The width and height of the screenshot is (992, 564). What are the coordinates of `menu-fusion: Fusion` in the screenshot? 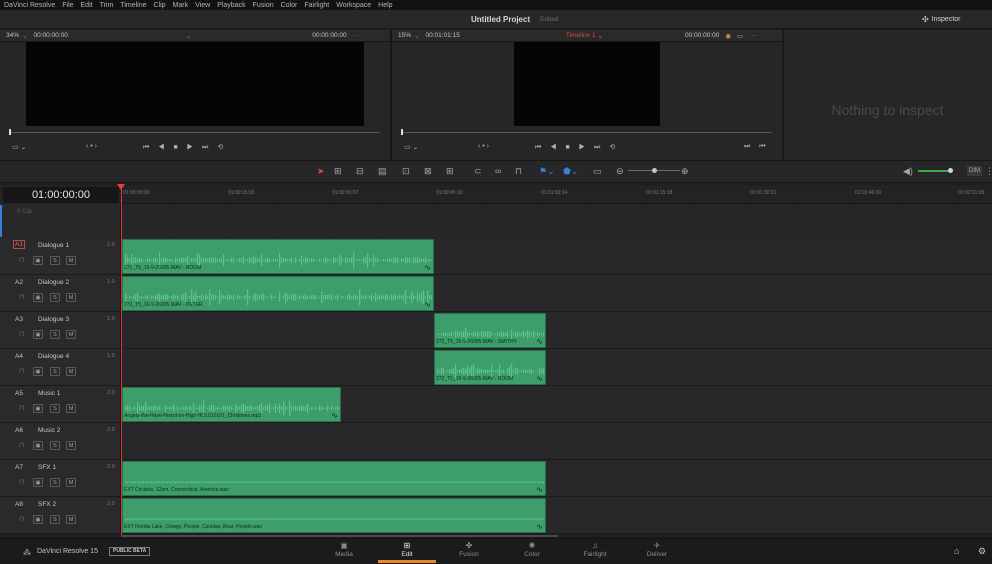 It's located at (263, 5).